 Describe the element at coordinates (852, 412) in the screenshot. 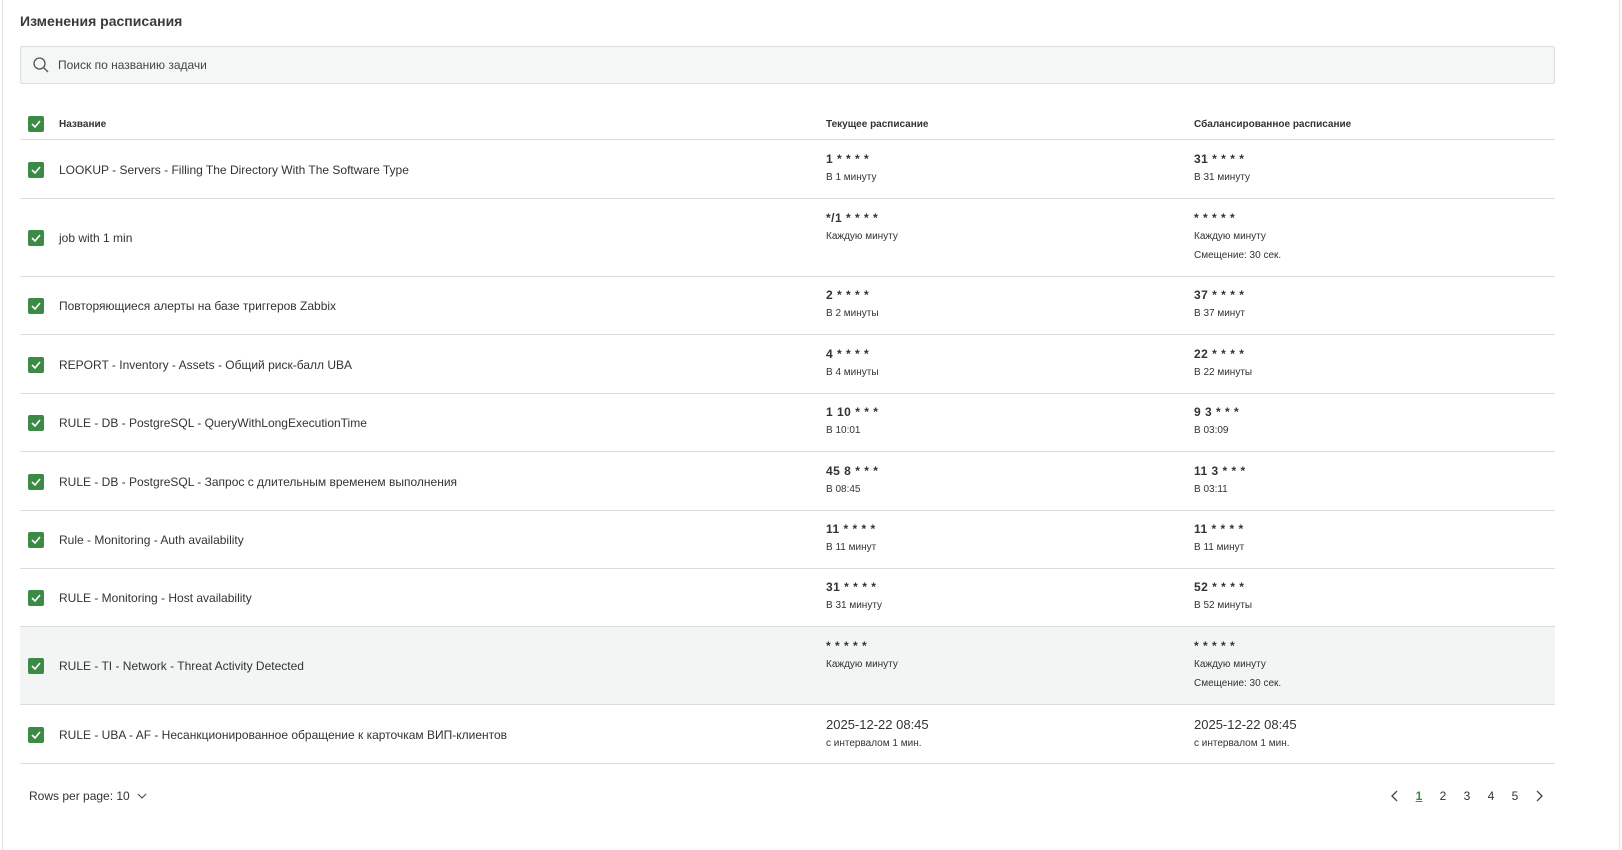

I see `cron-expression: 1 10 * * *` at that location.